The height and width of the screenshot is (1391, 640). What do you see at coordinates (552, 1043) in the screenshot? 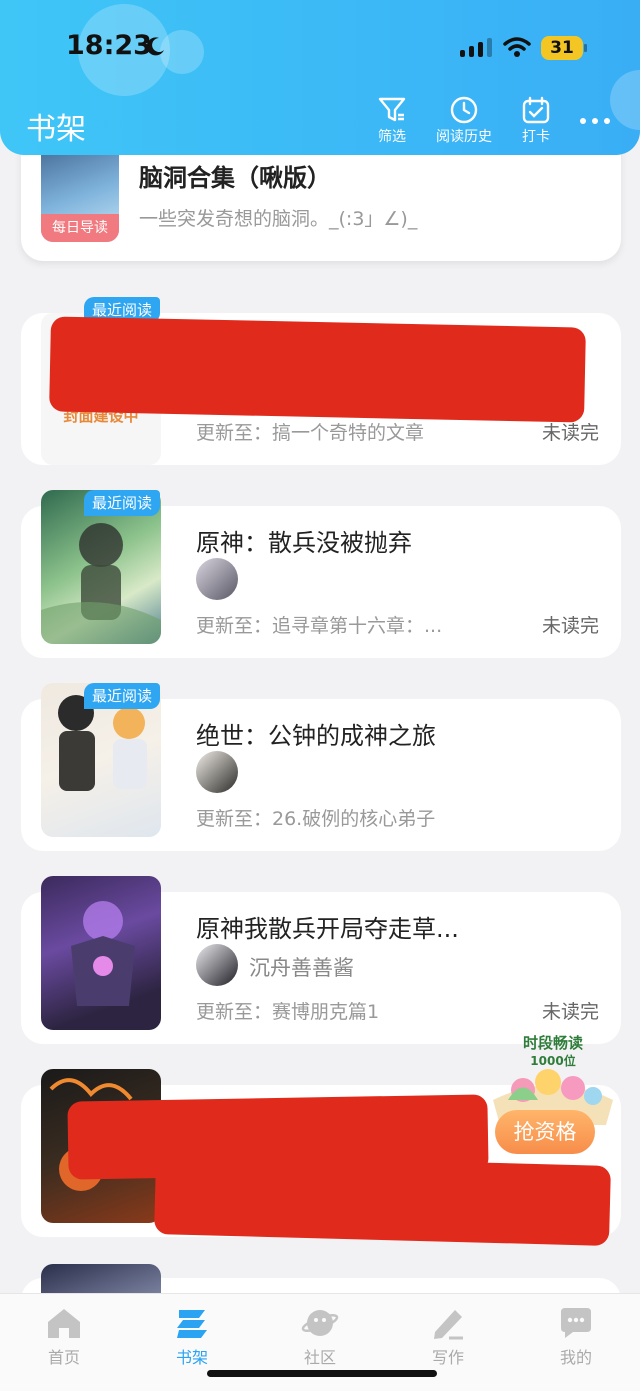
I see `promo-line1: 时段畅读` at bounding box center [552, 1043].